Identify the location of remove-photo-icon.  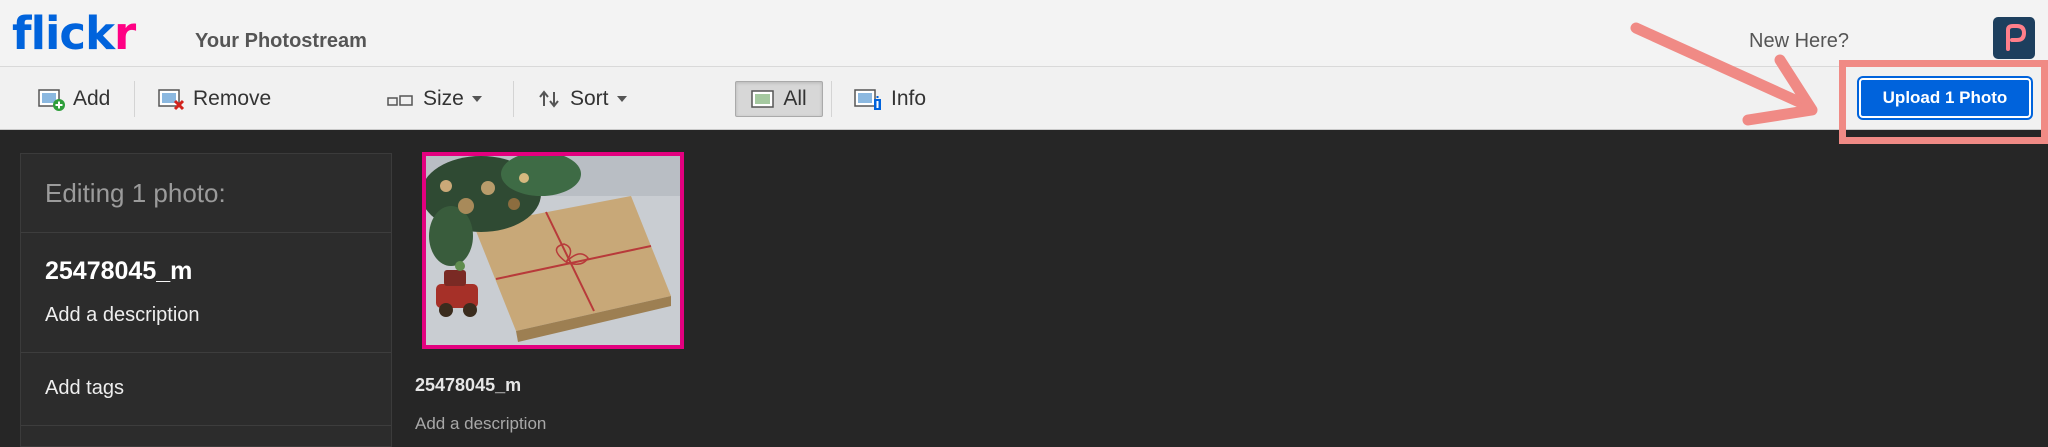
(171, 99).